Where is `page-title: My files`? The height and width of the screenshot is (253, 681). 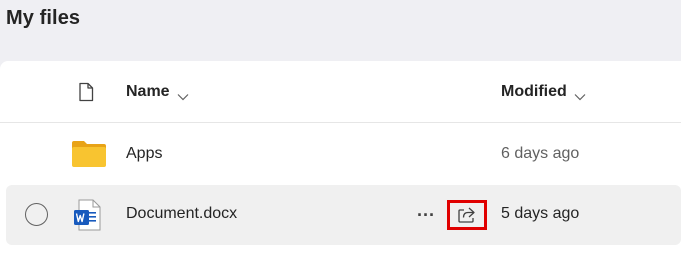 page-title: My files is located at coordinates (43, 18).